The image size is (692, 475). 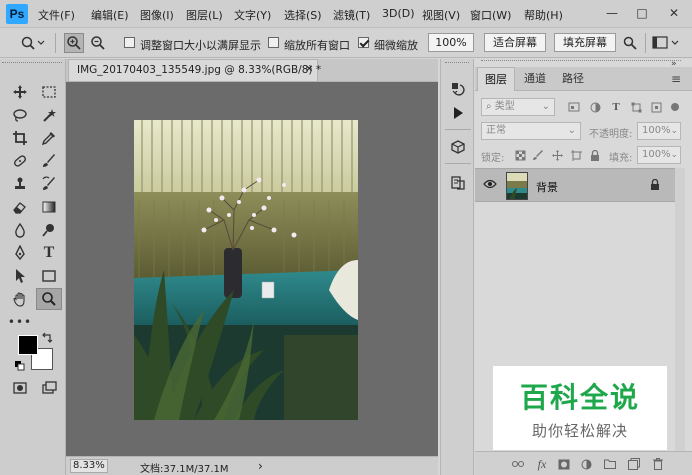 What do you see at coordinates (20, 230) in the screenshot?
I see `blur-tool-icon` at bounding box center [20, 230].